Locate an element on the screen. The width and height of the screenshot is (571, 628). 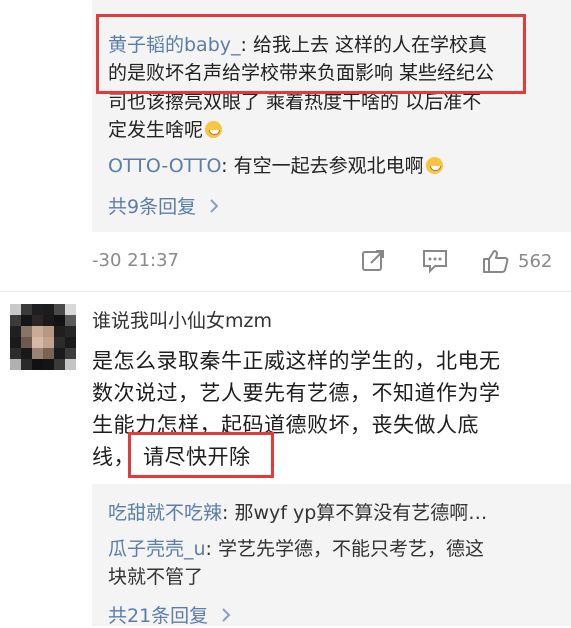
divider is located at coordinates (285, 291).